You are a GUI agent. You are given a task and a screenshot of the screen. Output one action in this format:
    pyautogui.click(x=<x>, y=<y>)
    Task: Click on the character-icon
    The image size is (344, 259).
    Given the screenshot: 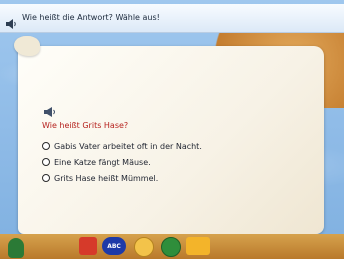 What is the action you would take?
    pyautogui.click(x=16, y=248)
    